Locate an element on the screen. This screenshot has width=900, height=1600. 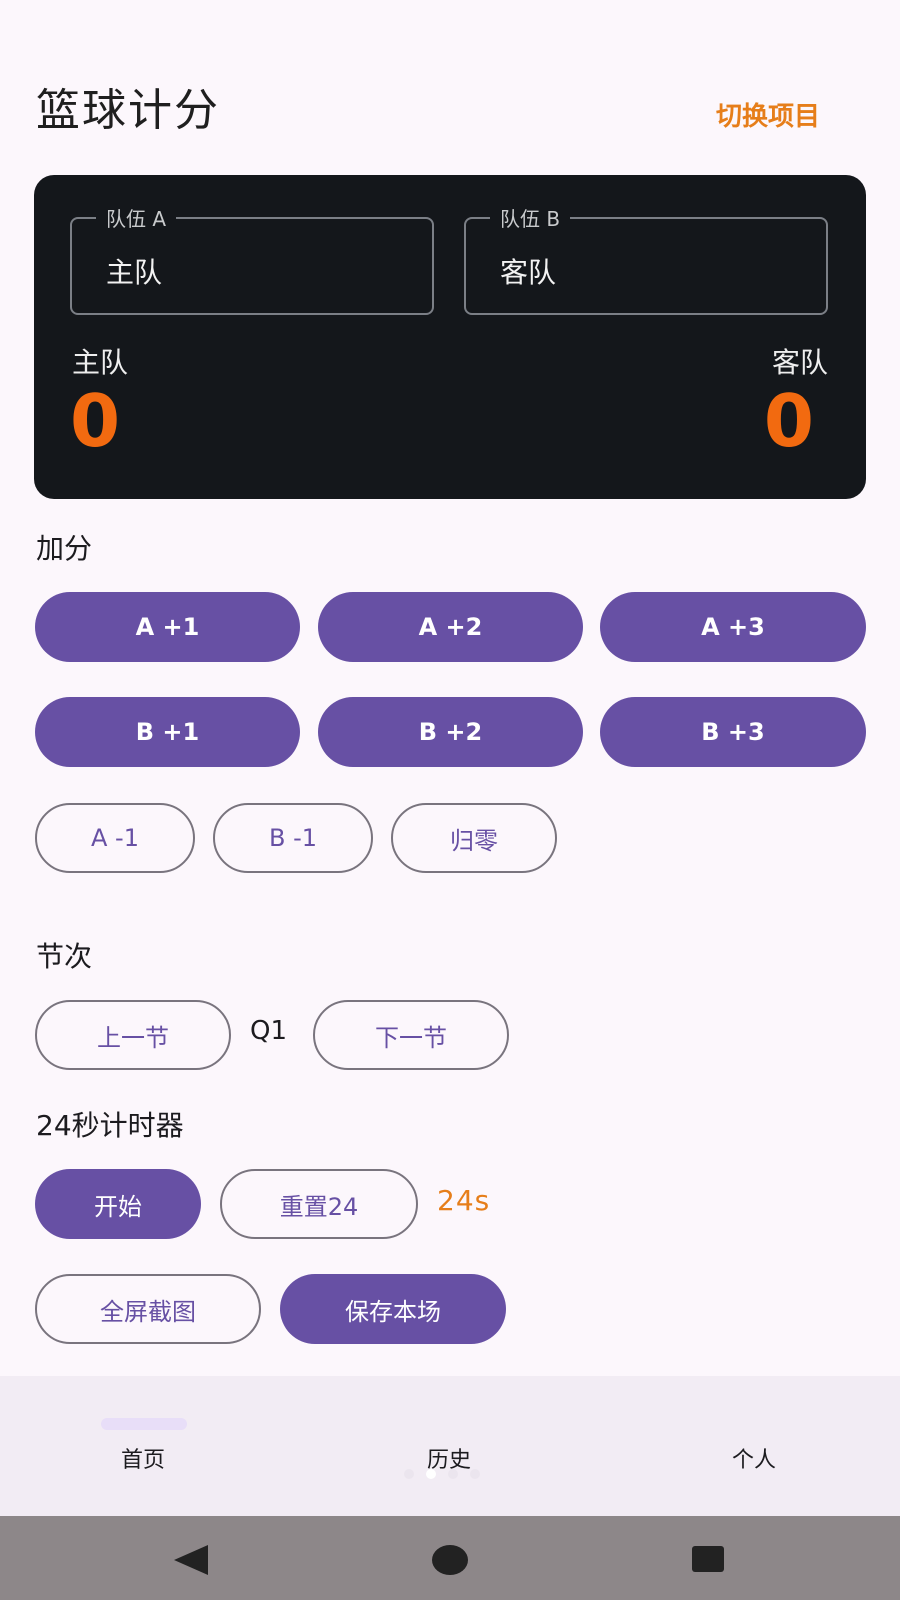
a-minus-1-button: A -1 is located at coordinates (115, 838).